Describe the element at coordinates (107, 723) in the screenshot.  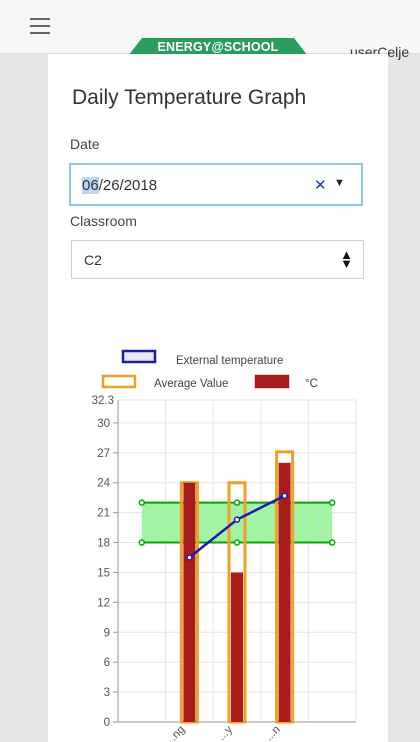
I see `y-tick-label: 0` at that location.